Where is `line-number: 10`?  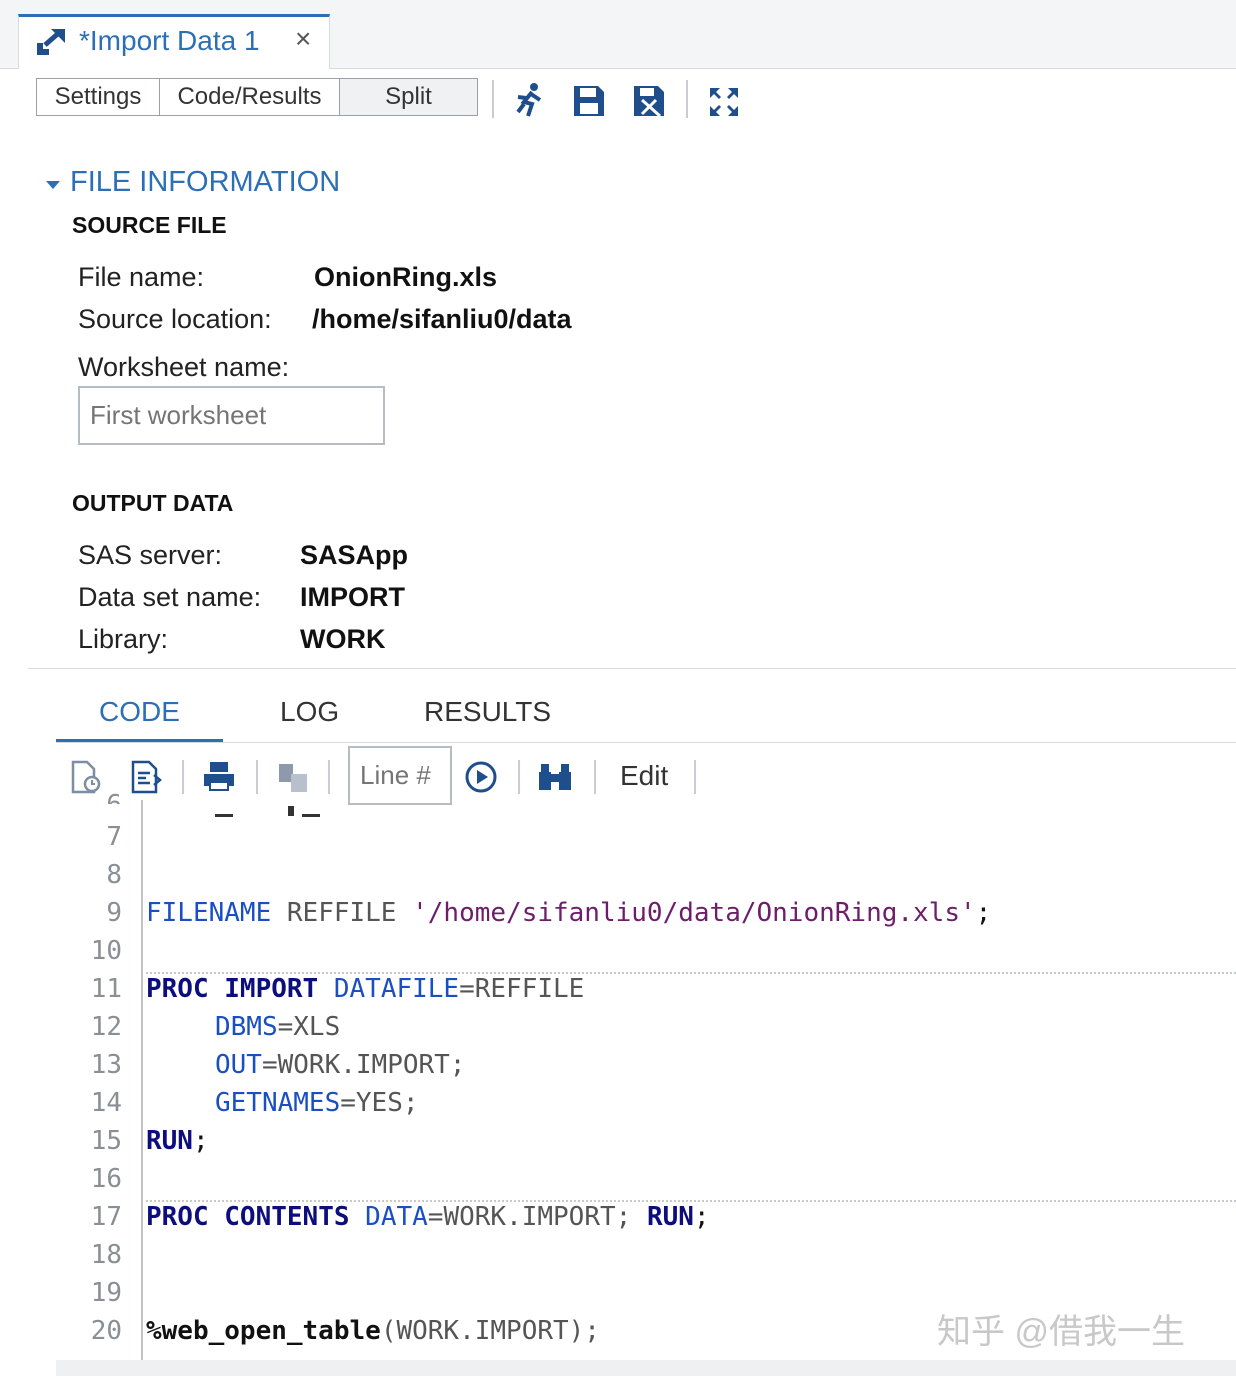 line-number: 10 is located at coordinates (106, 951).